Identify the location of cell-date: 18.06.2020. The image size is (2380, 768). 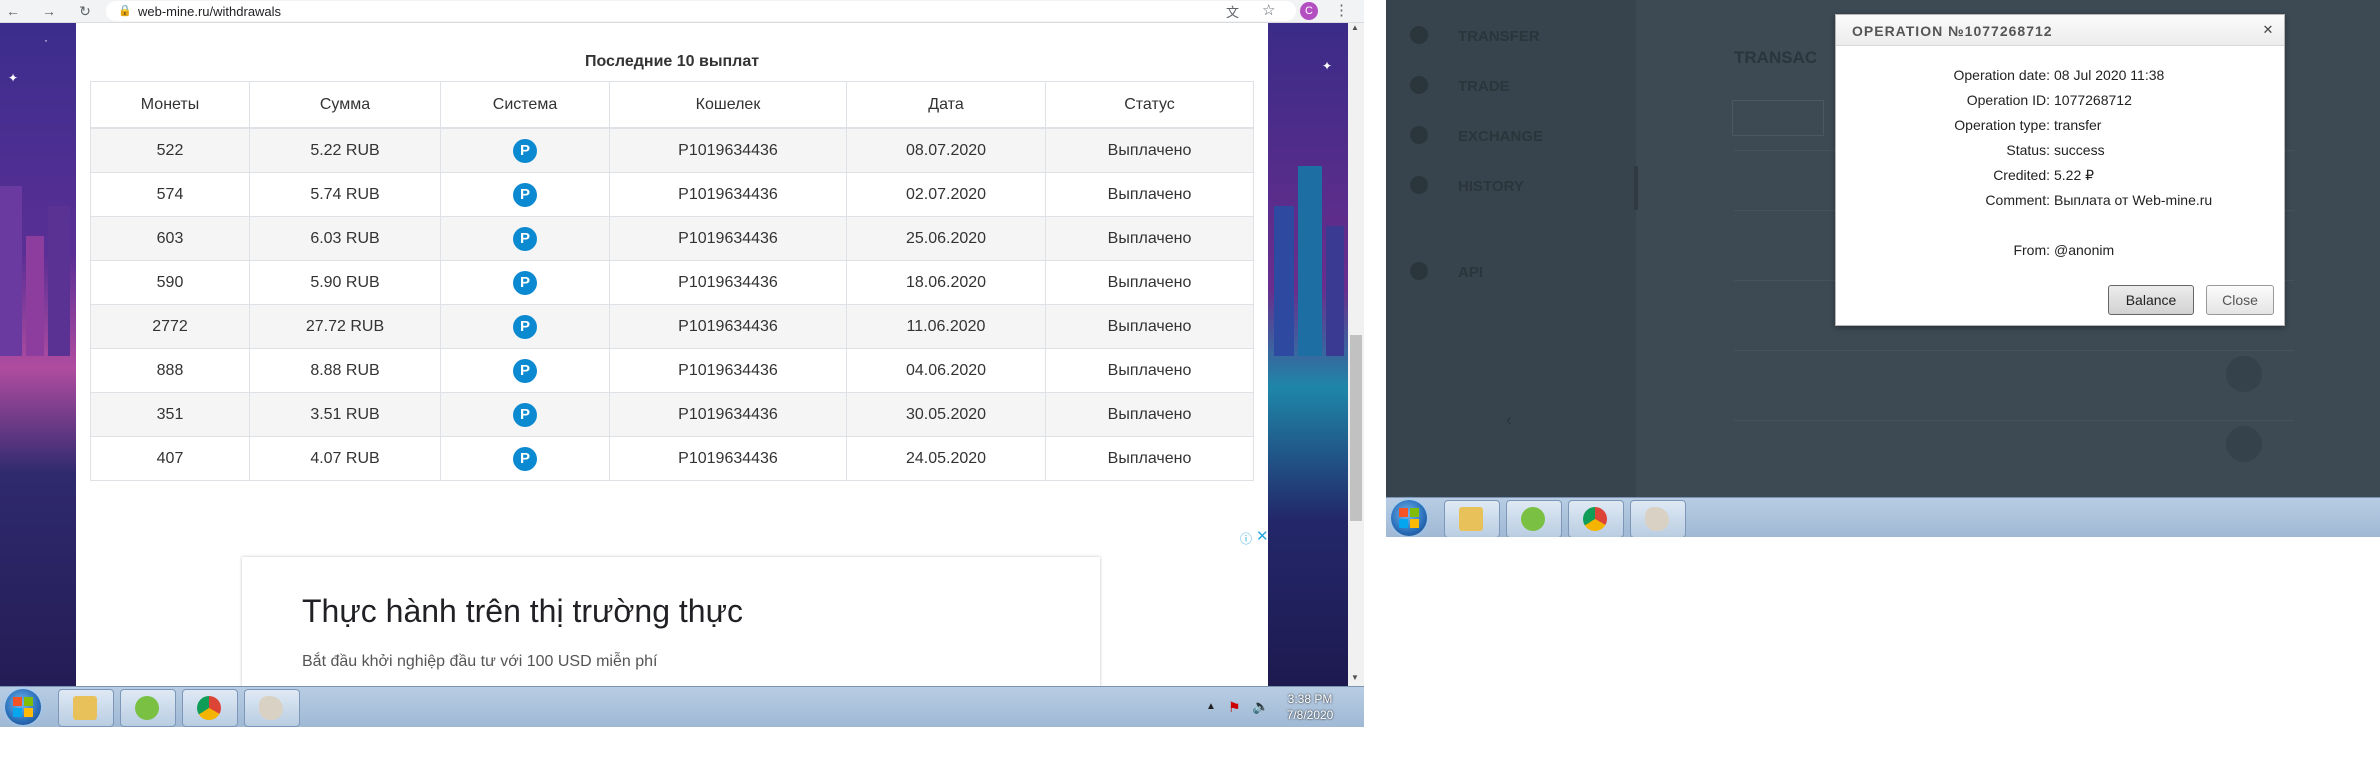
(946, 282).